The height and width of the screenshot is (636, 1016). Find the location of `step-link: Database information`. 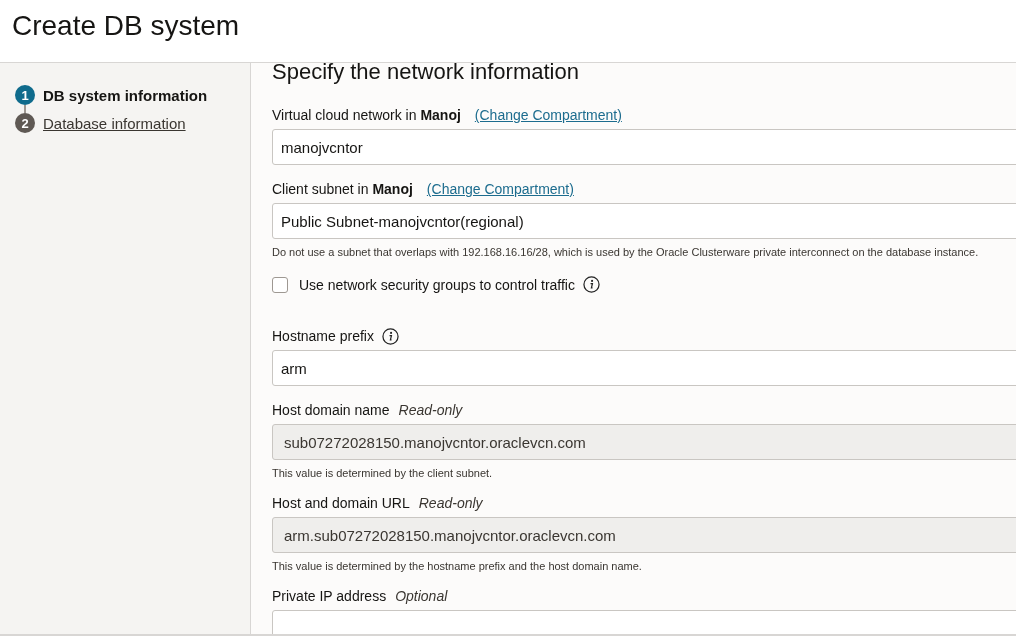

step-link: Database information is located at coordinates (114, 123).